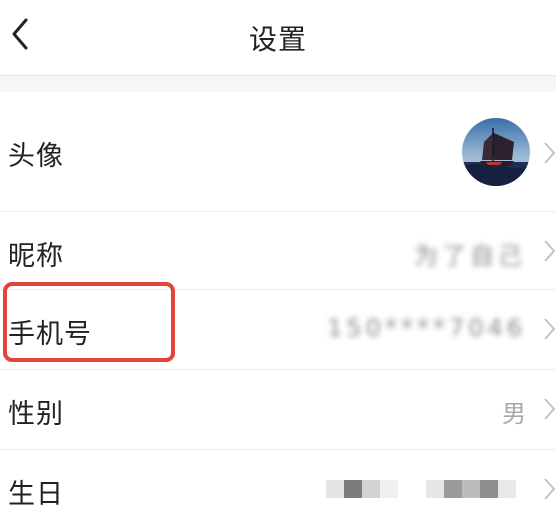  What do you see at coordinates (36, 494) in the screenshot?
I see `row-label-birthday: 生日` at bounding box center [36, 494].